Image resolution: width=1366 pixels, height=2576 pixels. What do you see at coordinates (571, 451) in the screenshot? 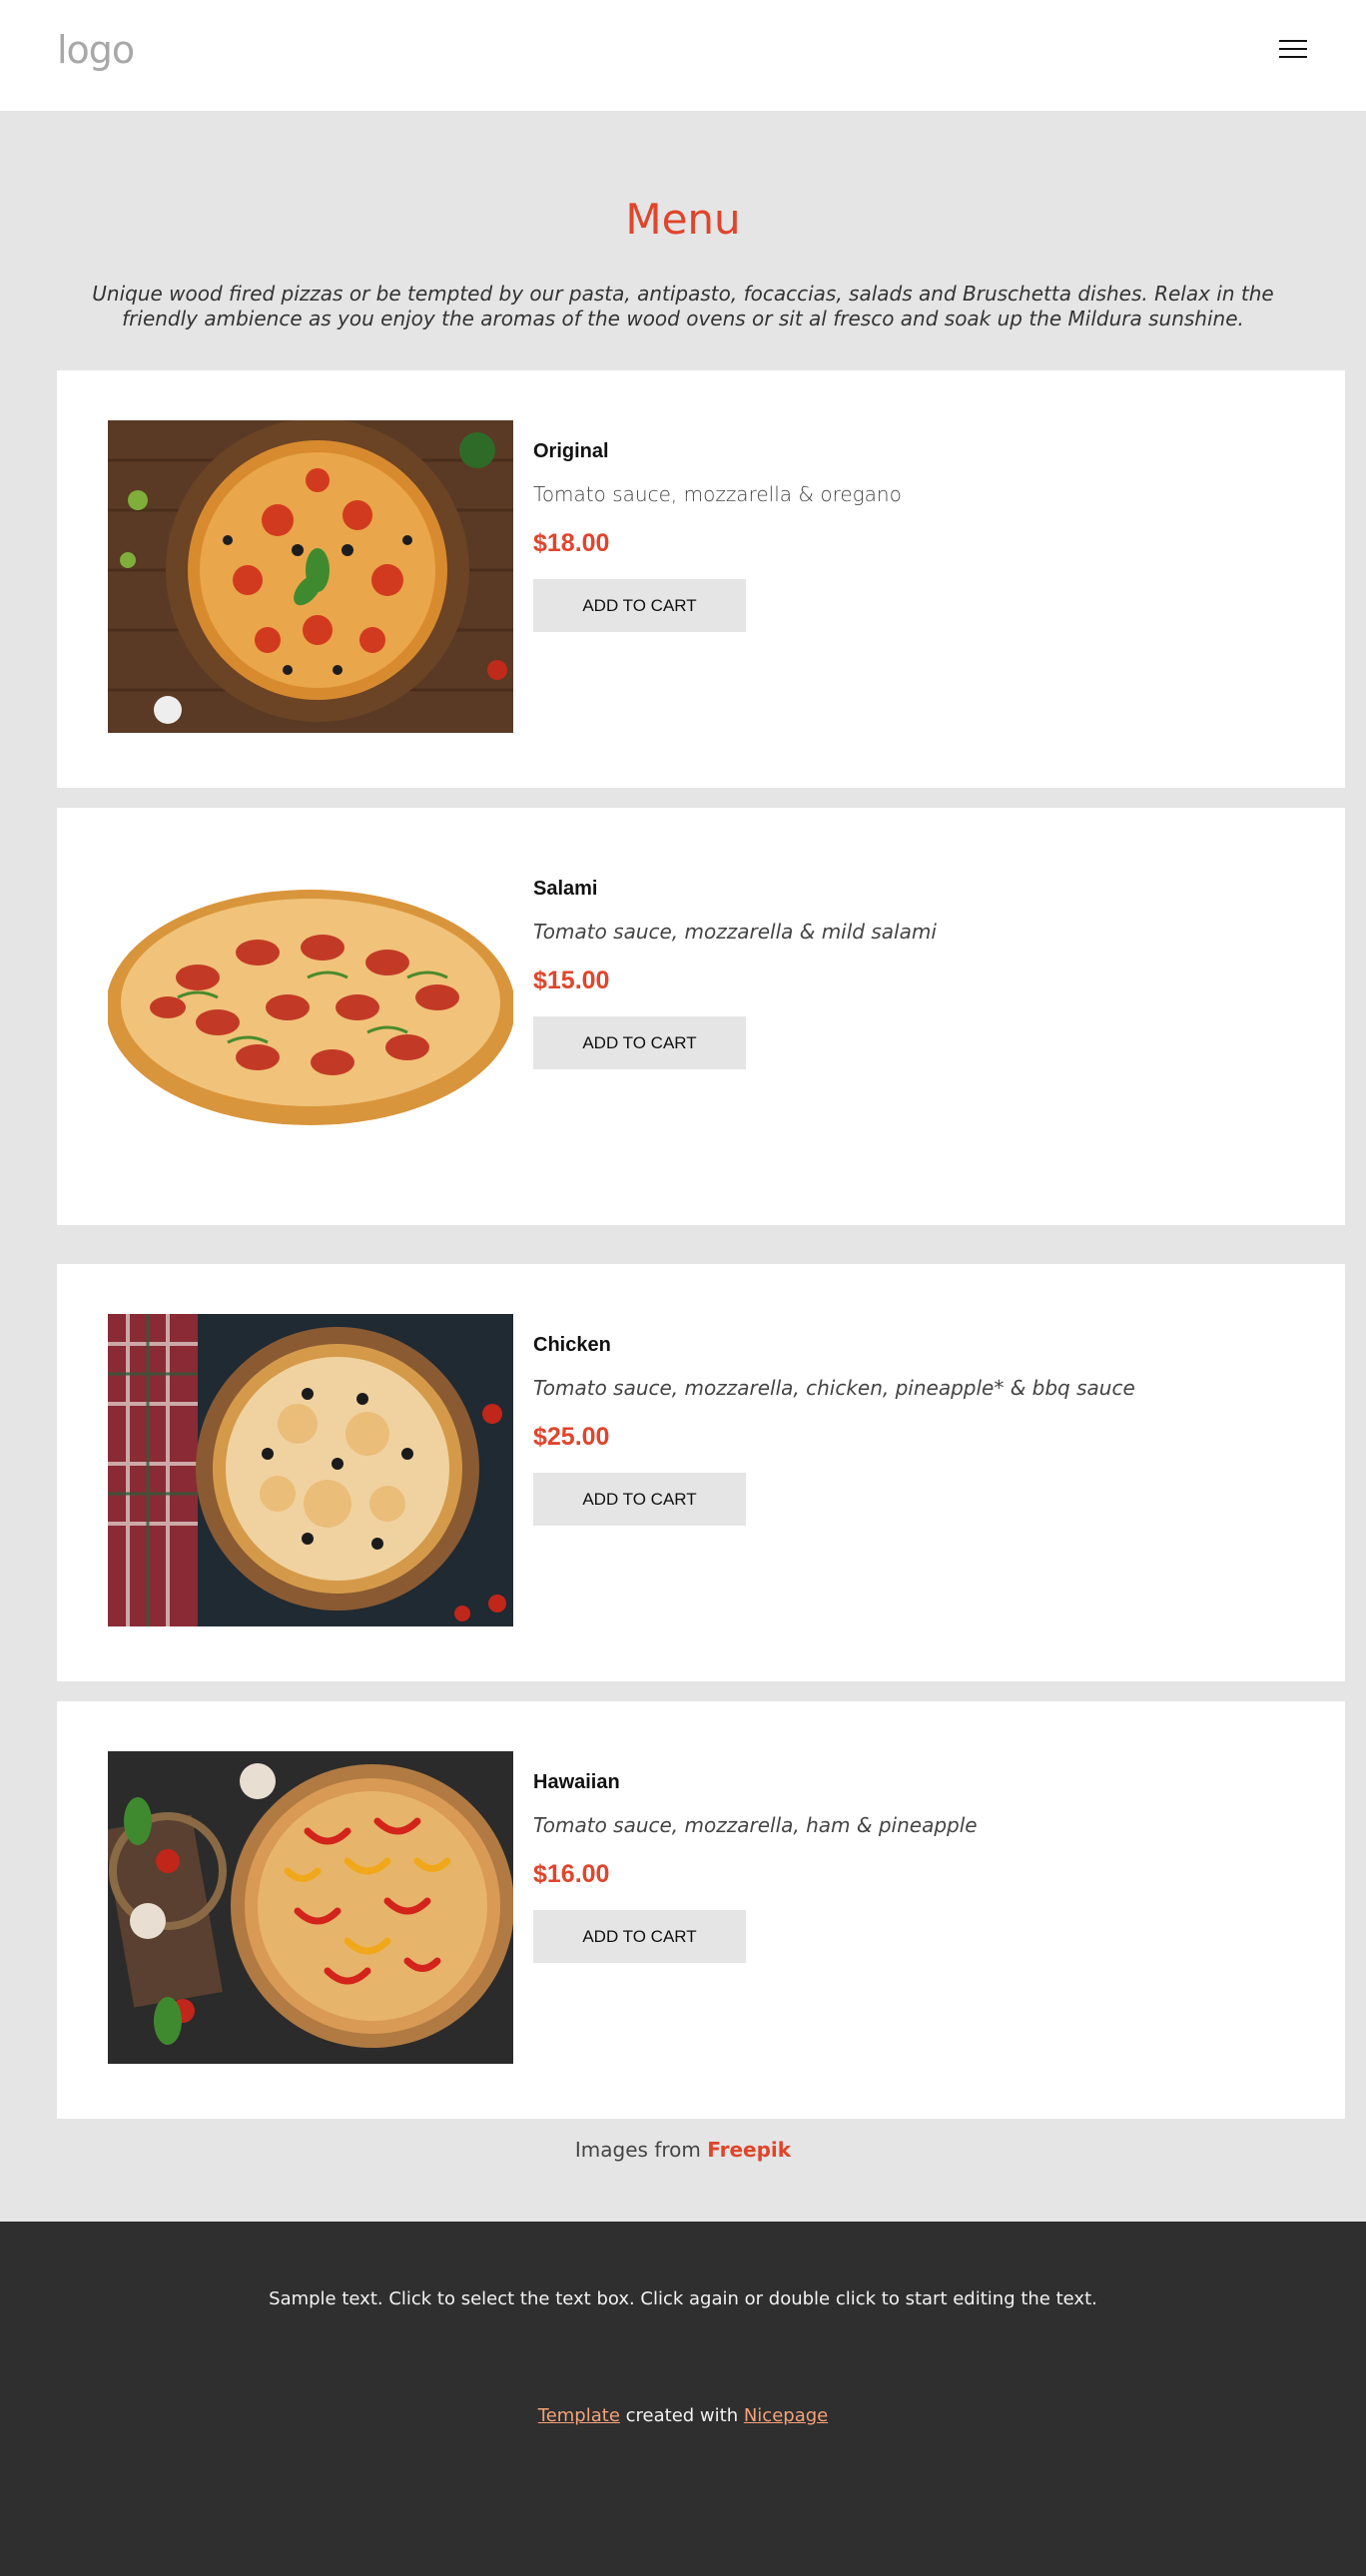
I see `item-name: Original` at bounding box center [571, 451].